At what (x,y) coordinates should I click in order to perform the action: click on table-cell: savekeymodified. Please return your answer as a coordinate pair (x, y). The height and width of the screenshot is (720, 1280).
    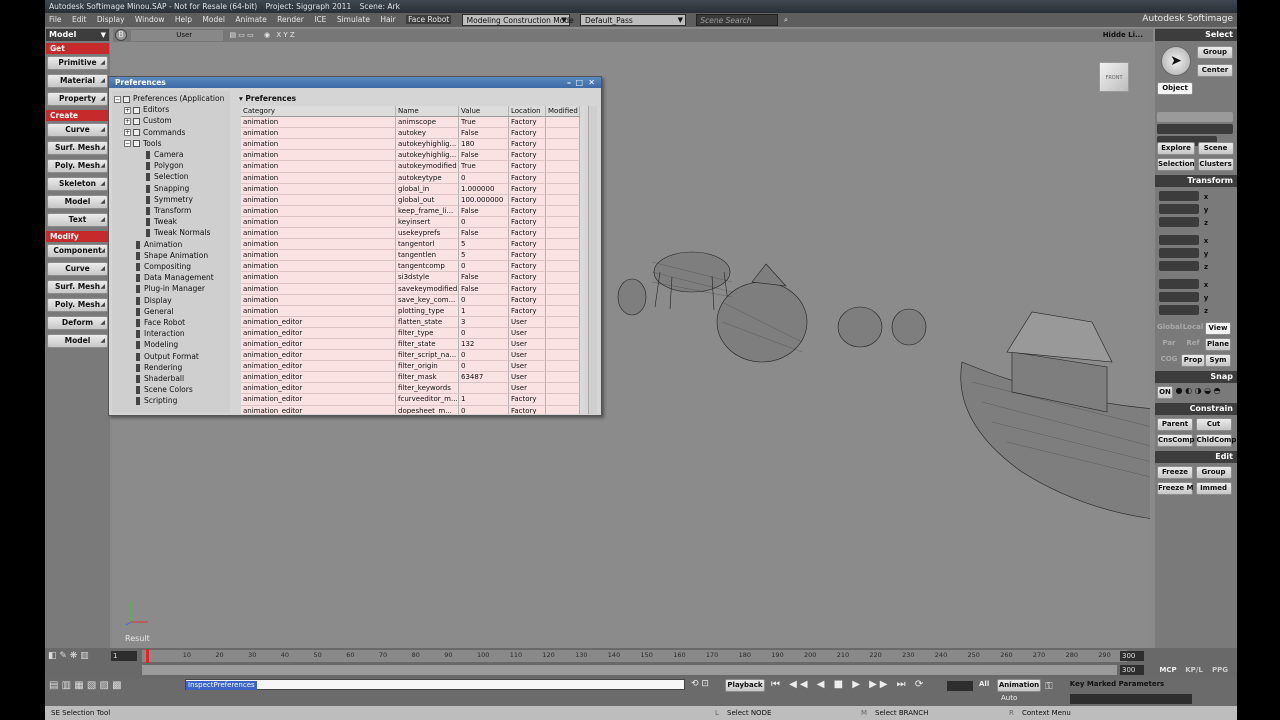
    Looking at the image, I should click on (427, 289).